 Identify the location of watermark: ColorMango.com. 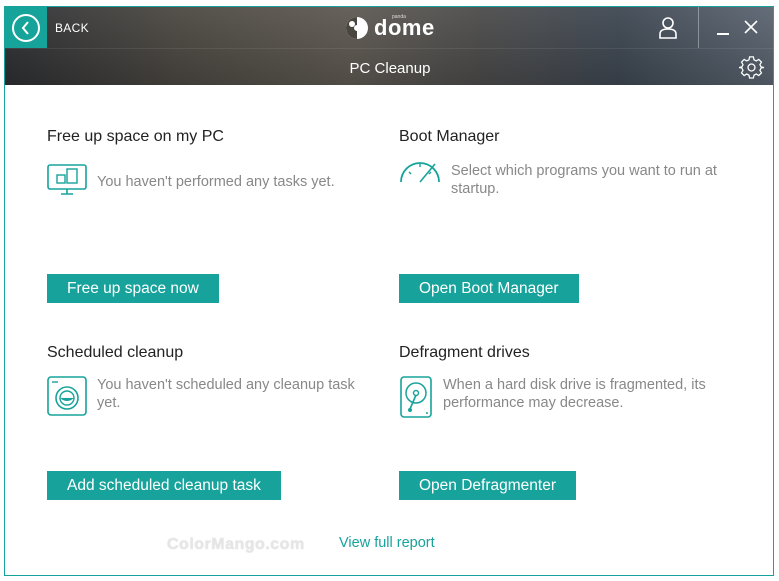
(236, 544).